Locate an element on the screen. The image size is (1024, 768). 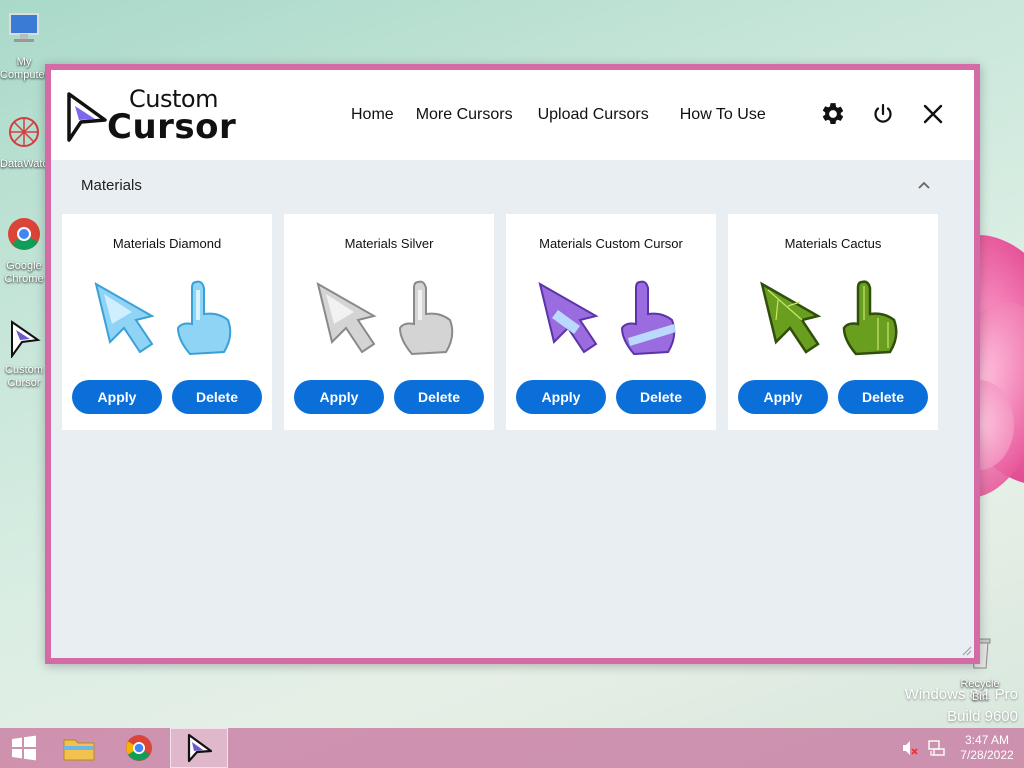
cursor-card: Materials Cactus Apply Delete is located at coordinates (833, 322).